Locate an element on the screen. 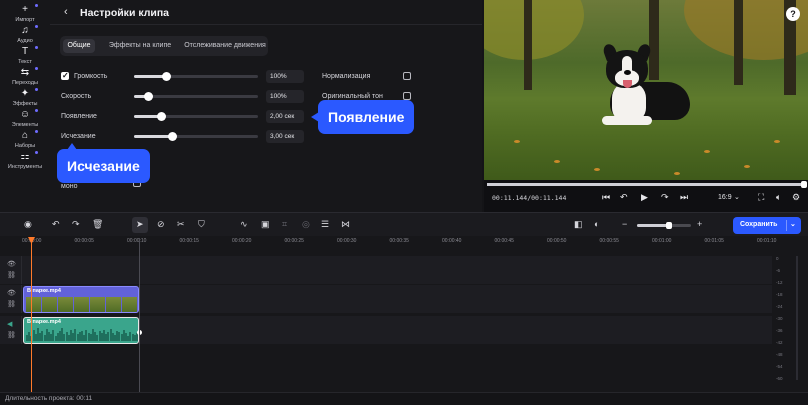  tab-clip-effects: Эффекты на клипе is located at coordinates (140, 46).